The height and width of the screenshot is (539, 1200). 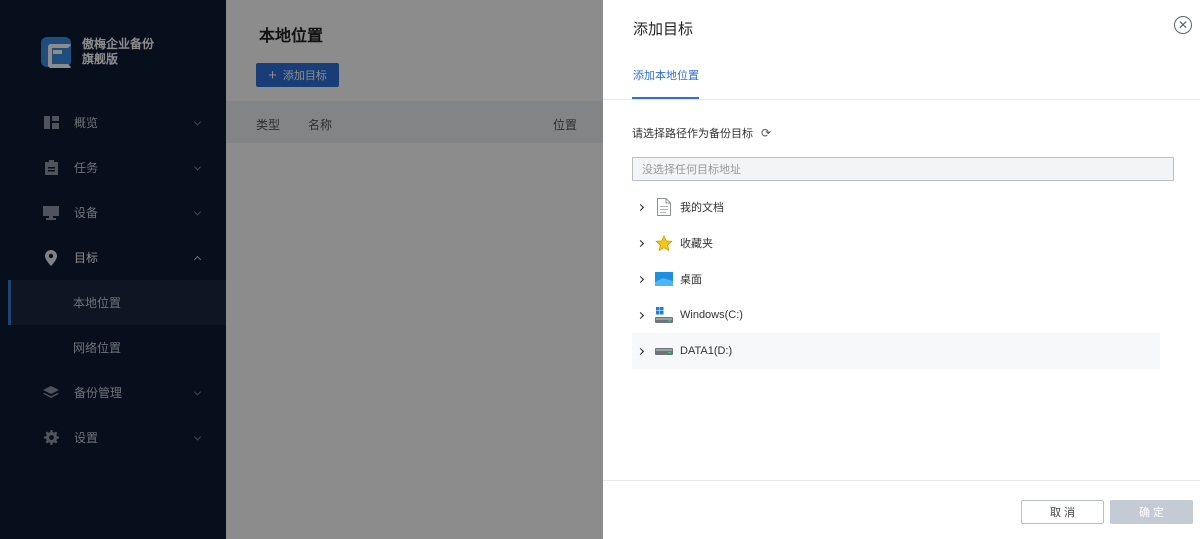 I want to click on tree-item-label: Windows(C:), so click(x=711, y=315).